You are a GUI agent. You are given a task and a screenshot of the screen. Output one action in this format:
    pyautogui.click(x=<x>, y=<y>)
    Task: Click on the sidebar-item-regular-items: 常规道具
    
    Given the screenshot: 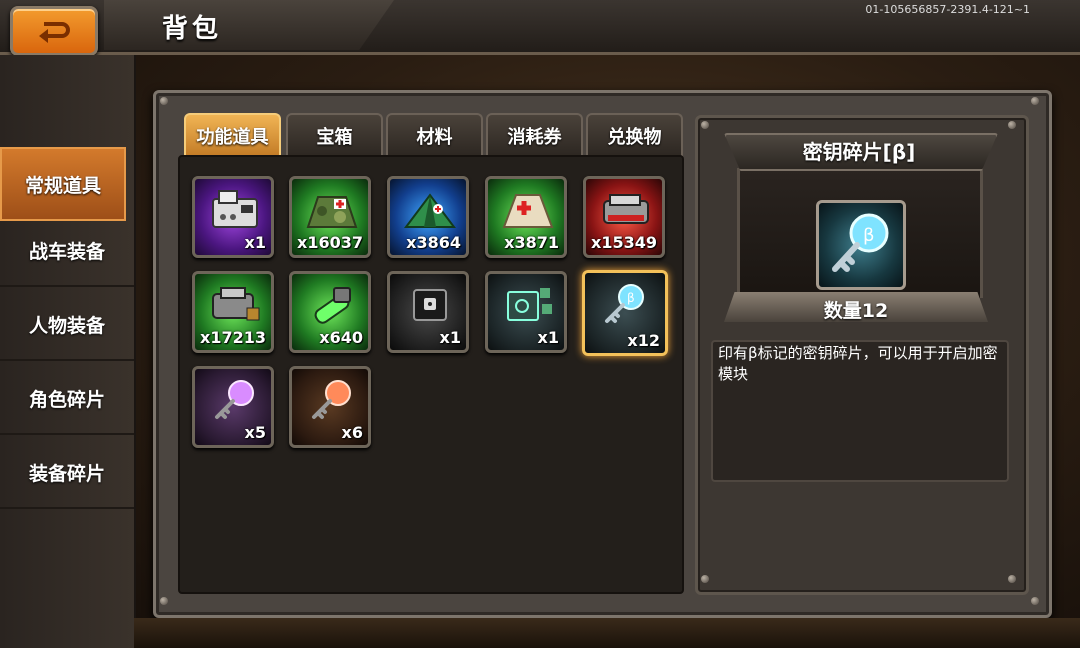 What is the action you would take?
    pyautogui.click(x=63, y=184)
    